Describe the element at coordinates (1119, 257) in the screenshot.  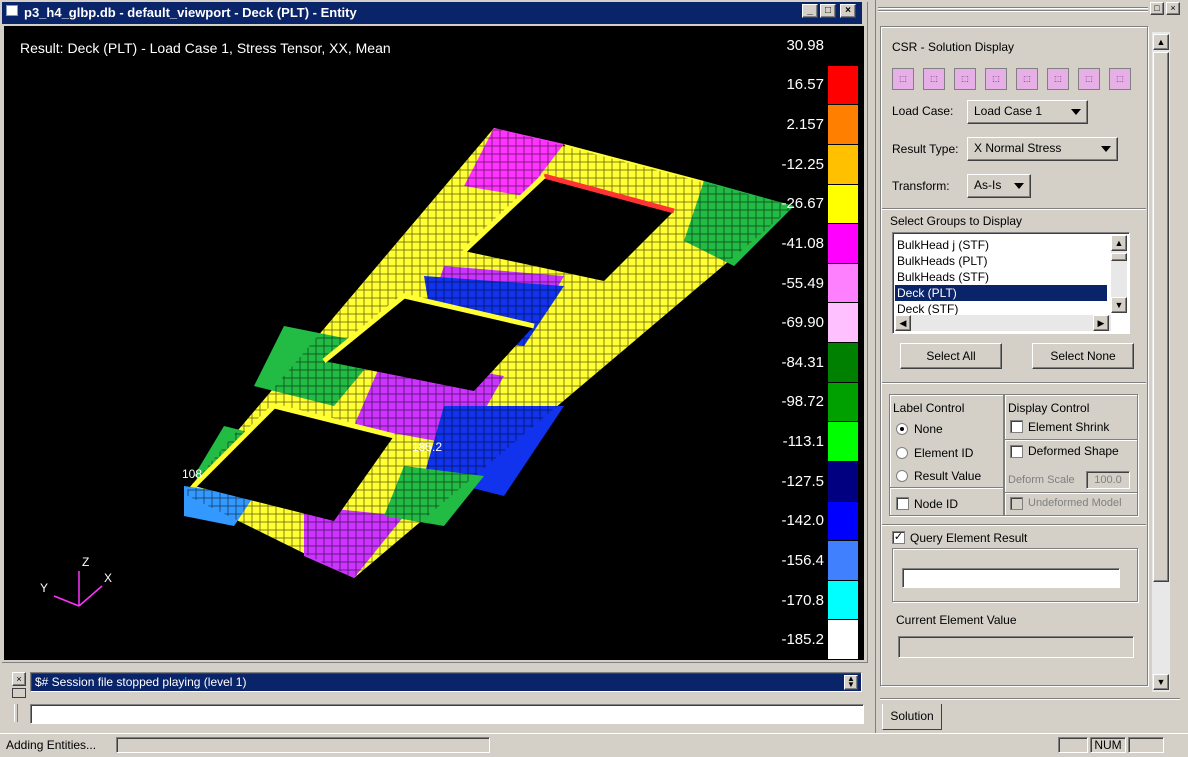
I see `scroll-thumb` at that location.